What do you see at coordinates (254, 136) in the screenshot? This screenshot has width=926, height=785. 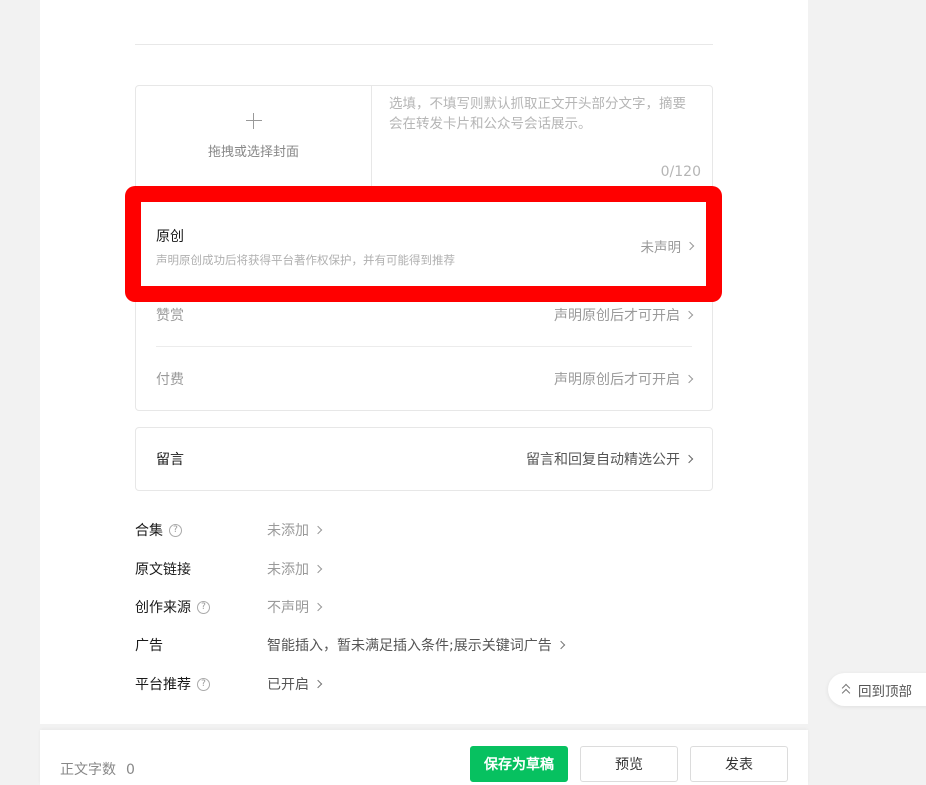 I see `cover-upload-area: 拖拽或选择封面` at bounding box center [254, 136].